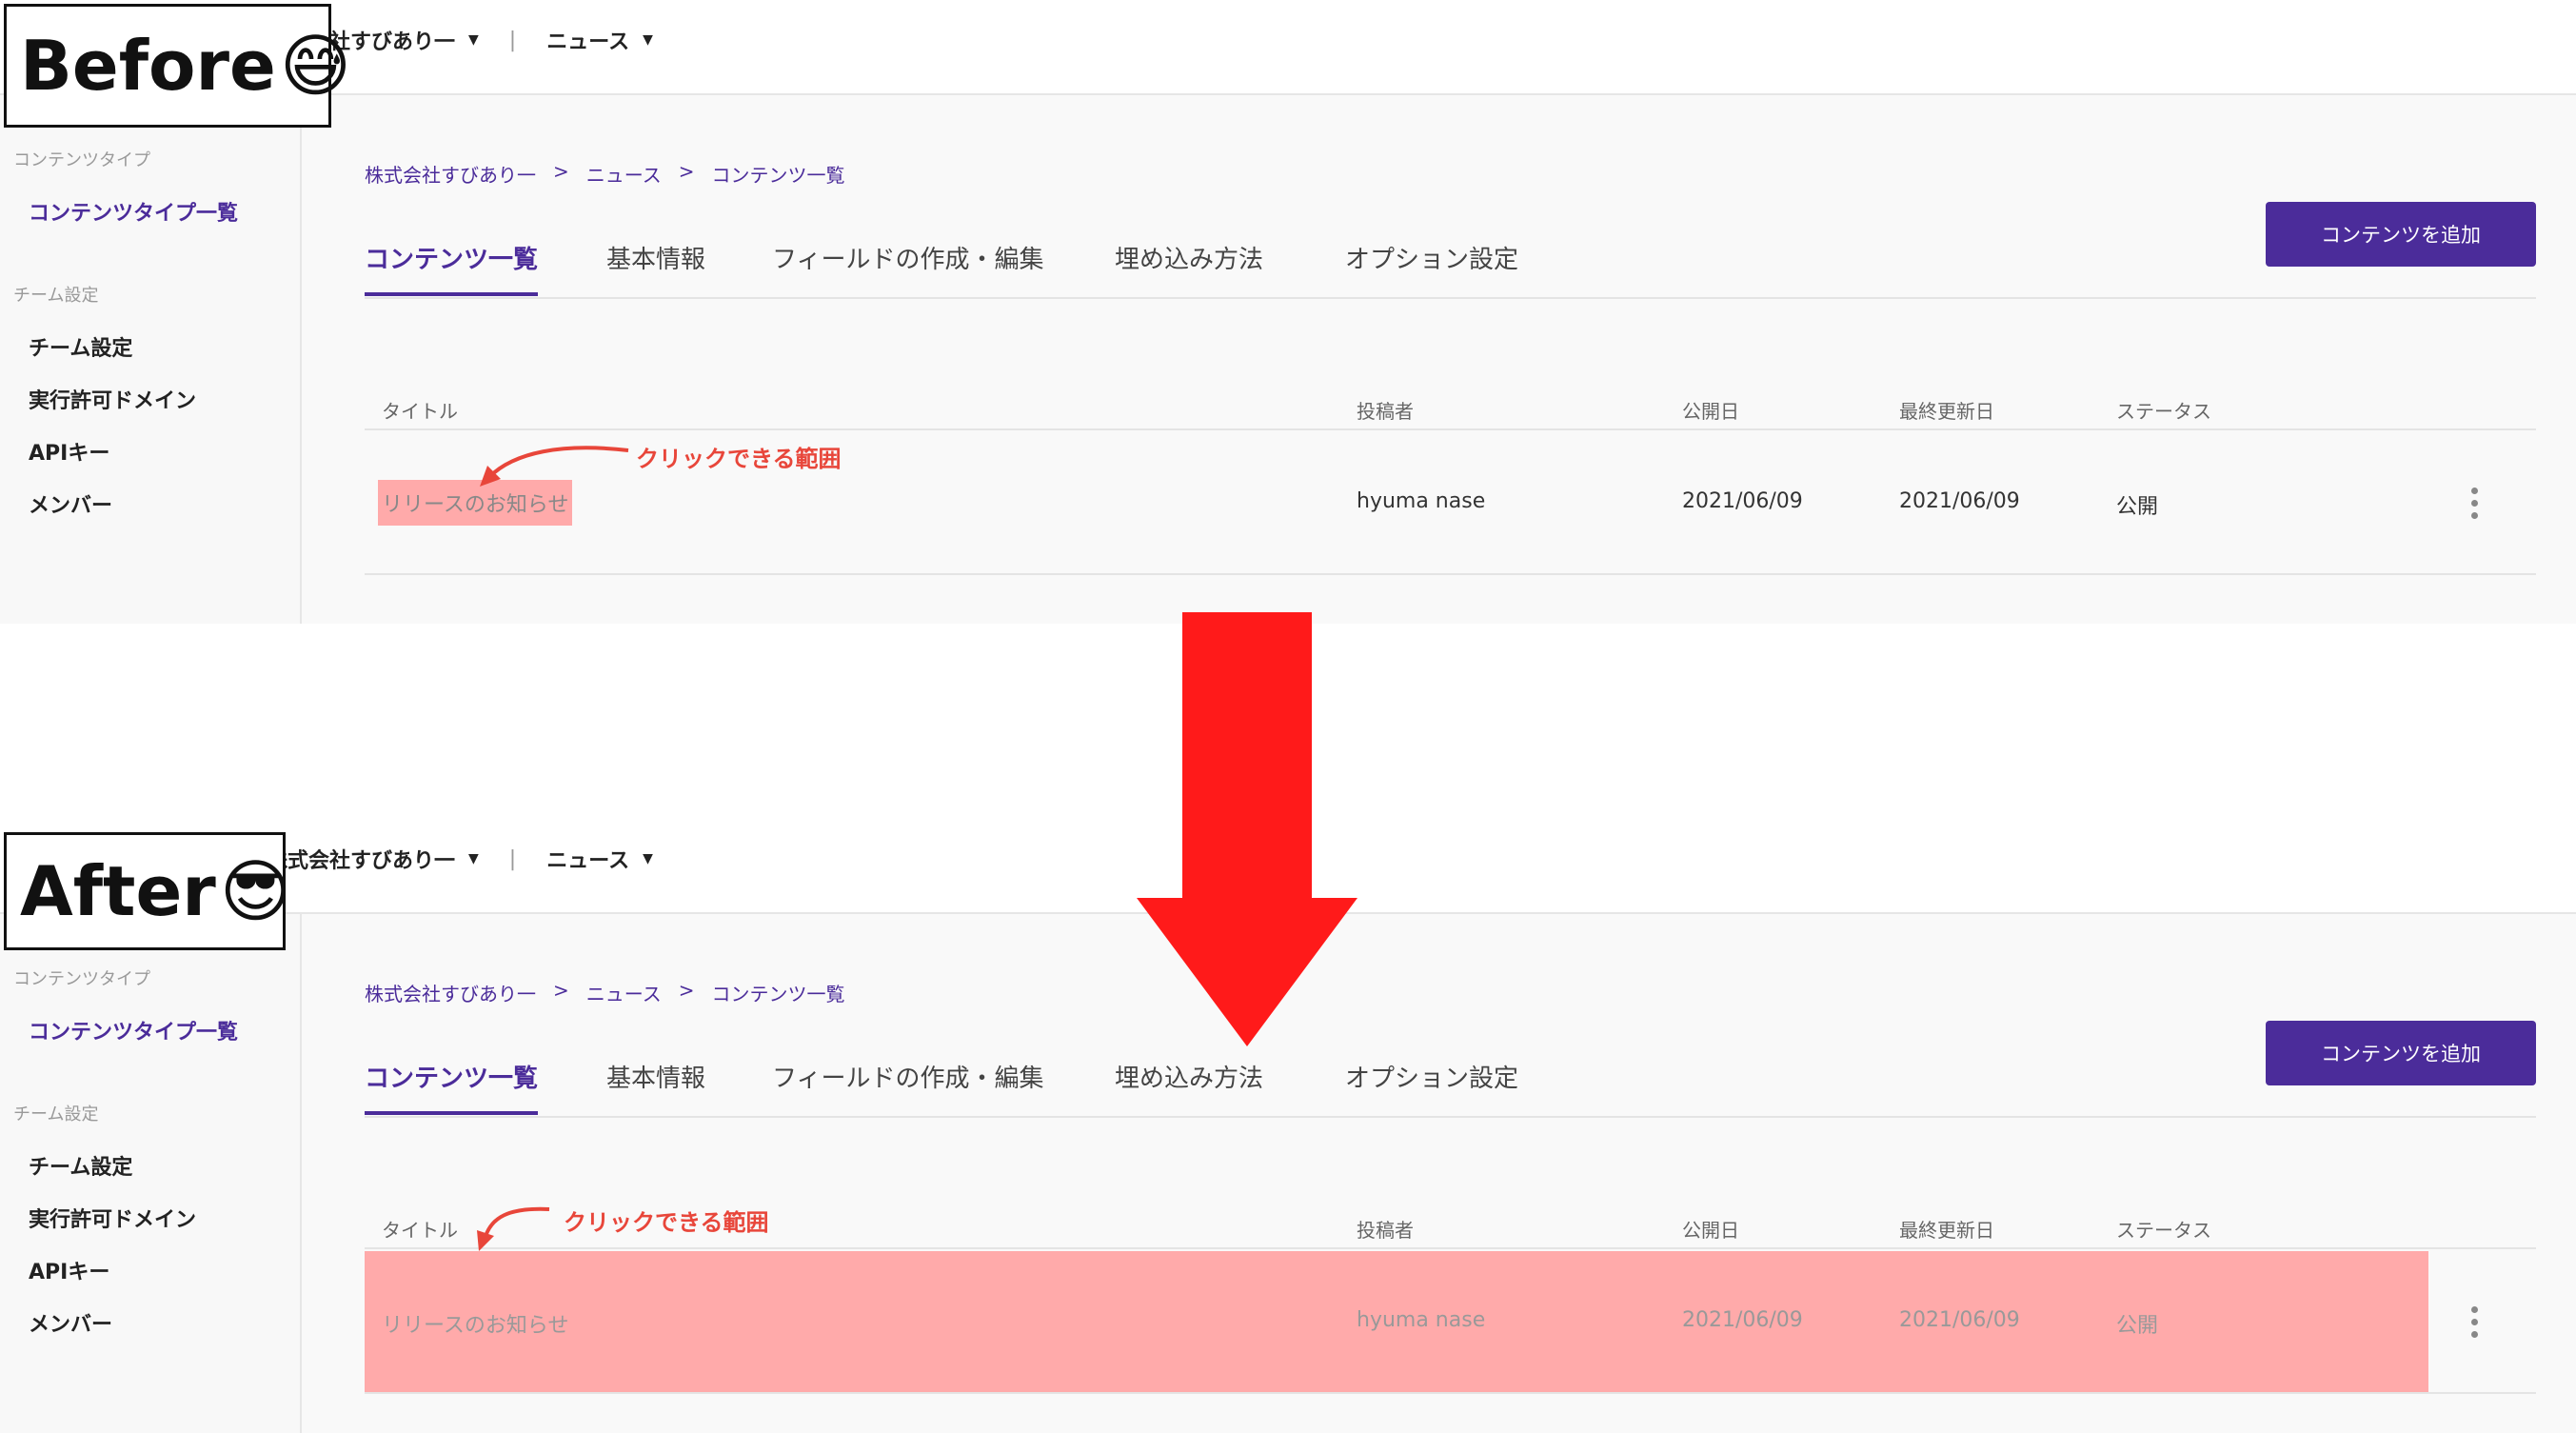 This screenshot has width=2576, height=1433. I want to click on after-label: After 😎, so click(147, 891).